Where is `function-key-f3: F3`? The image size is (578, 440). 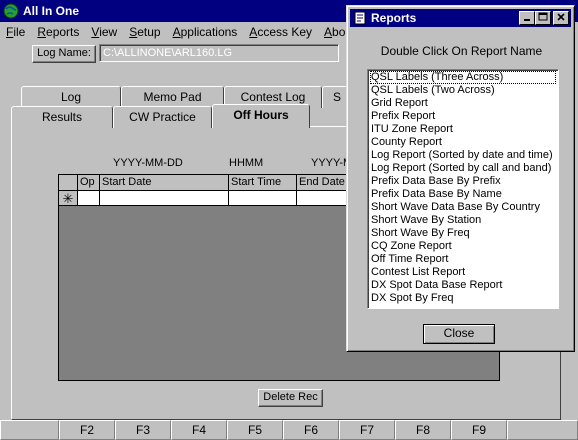
function-key-f3: F3 is located at coordinates (143, 430).